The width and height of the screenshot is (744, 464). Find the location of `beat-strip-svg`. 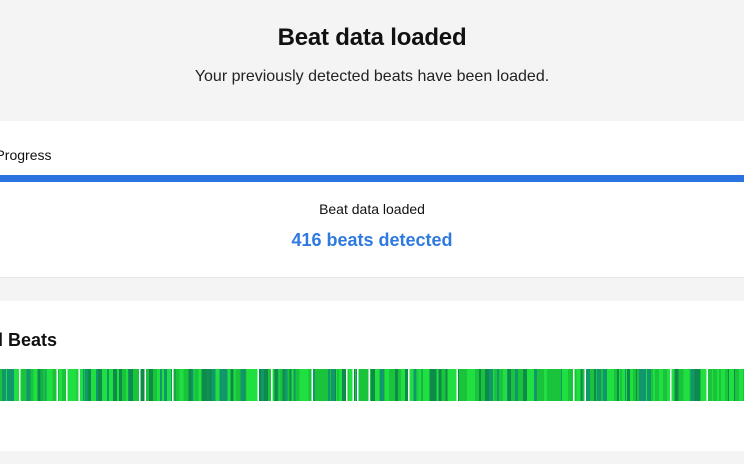

beat-strip-svg is located at coordinates (372, 385).